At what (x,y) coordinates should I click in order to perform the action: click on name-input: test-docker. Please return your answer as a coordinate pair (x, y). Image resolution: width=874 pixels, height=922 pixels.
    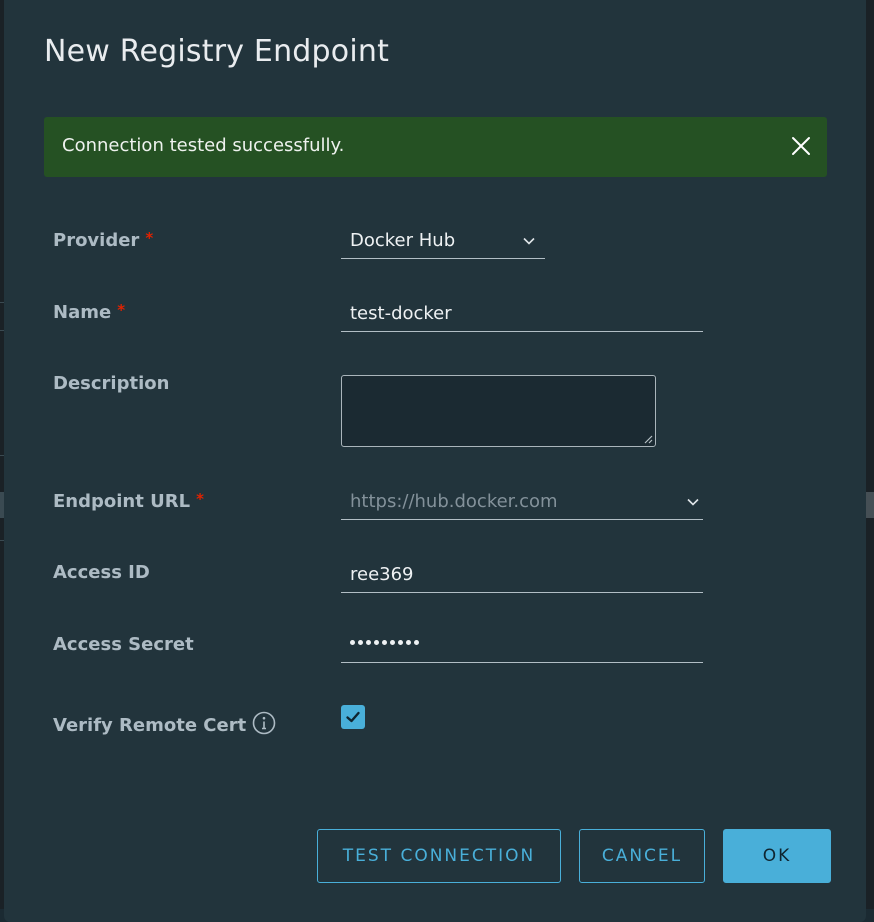
    Looking at the image, I should click on (522, 314).